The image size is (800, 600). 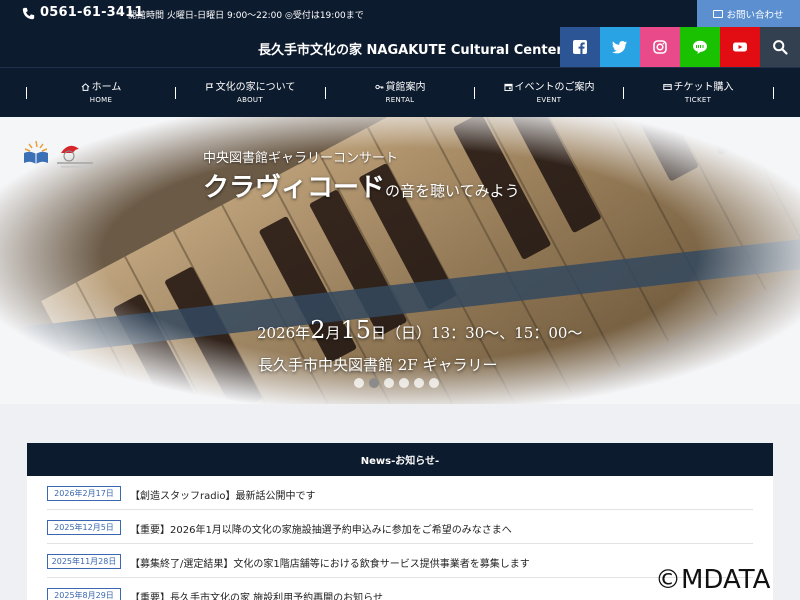 What do you see at coordinates (209, 87) in the screenshot?
I see `flag-icon` at bounding box center [209, 87].